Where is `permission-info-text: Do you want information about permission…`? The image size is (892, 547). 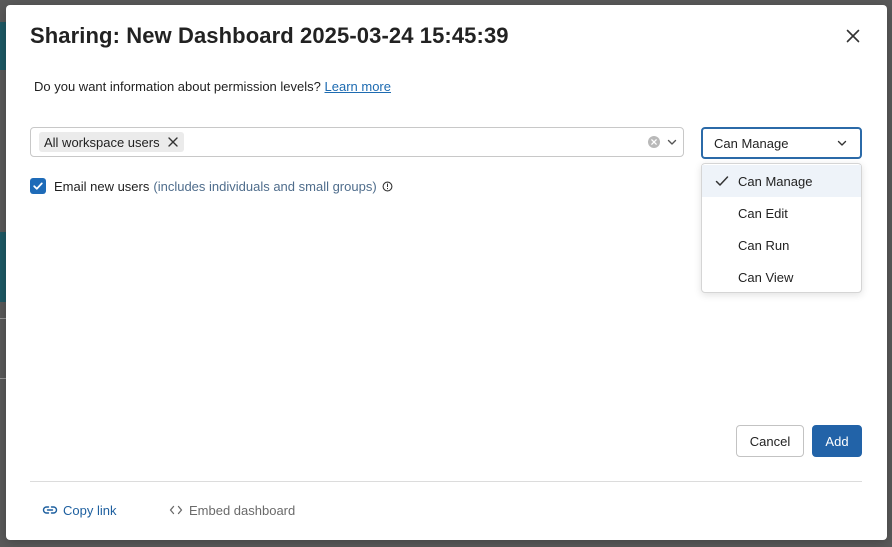
permission-info-text: Do you want information about permission… is located at coordinates (177, 86).